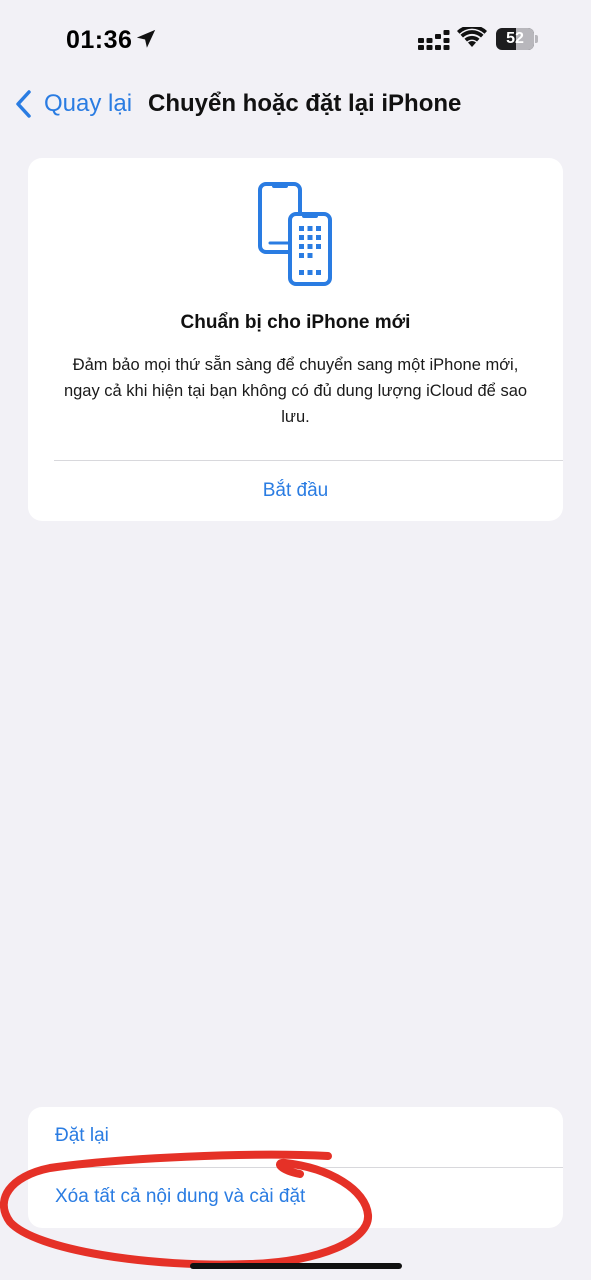 The image size is (591, 1280). Describe the element at coordinates (146, 38) in the screenshot. I see `location-arrow-icon` at that location.